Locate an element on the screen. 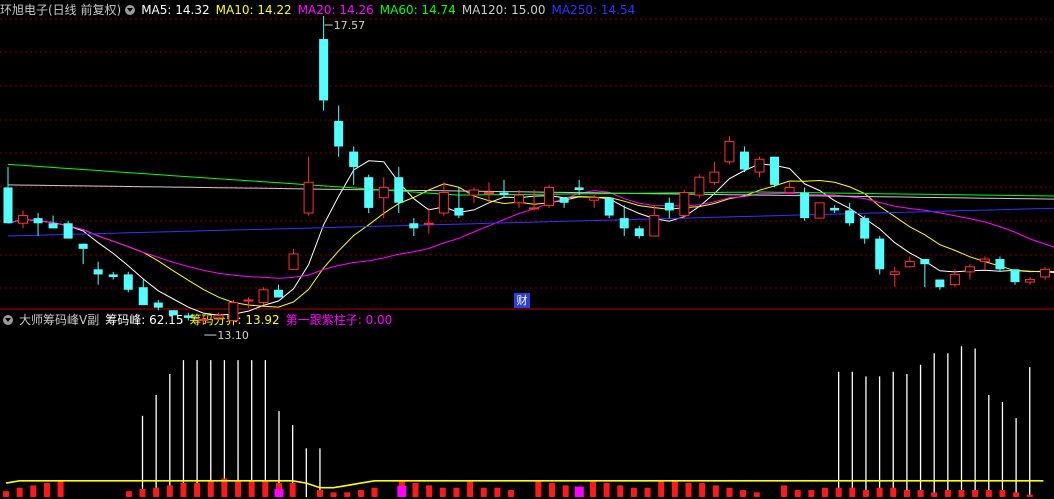 The image size is (1054, 499). finance-badge: 财 is located at coordinates (522, 300).